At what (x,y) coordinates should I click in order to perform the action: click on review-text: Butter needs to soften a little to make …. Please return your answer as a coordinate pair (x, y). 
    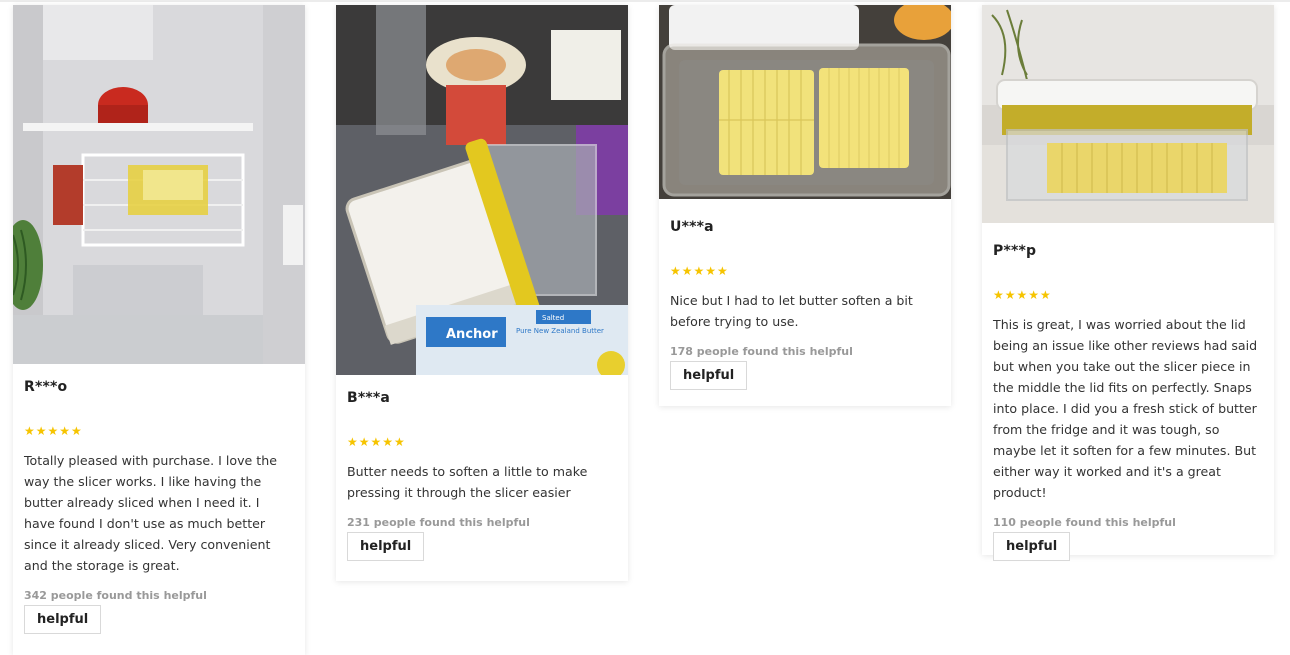
    Looking at the image, I should click on (467, 482).